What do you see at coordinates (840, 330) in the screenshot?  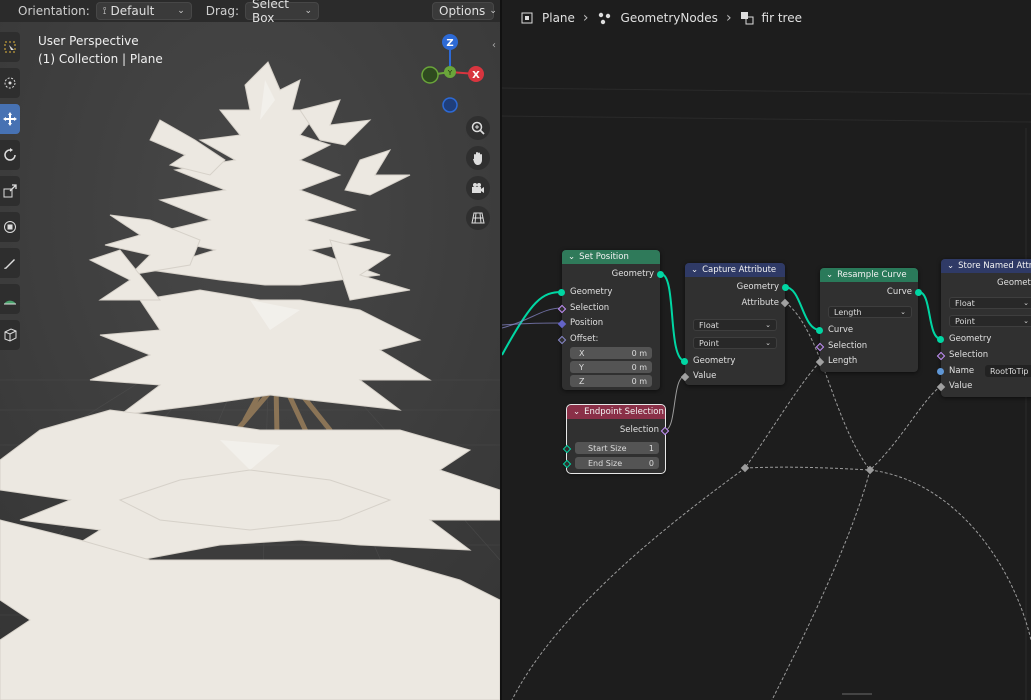 I see `input-curve: Curve` at bounding box center [840, 330].